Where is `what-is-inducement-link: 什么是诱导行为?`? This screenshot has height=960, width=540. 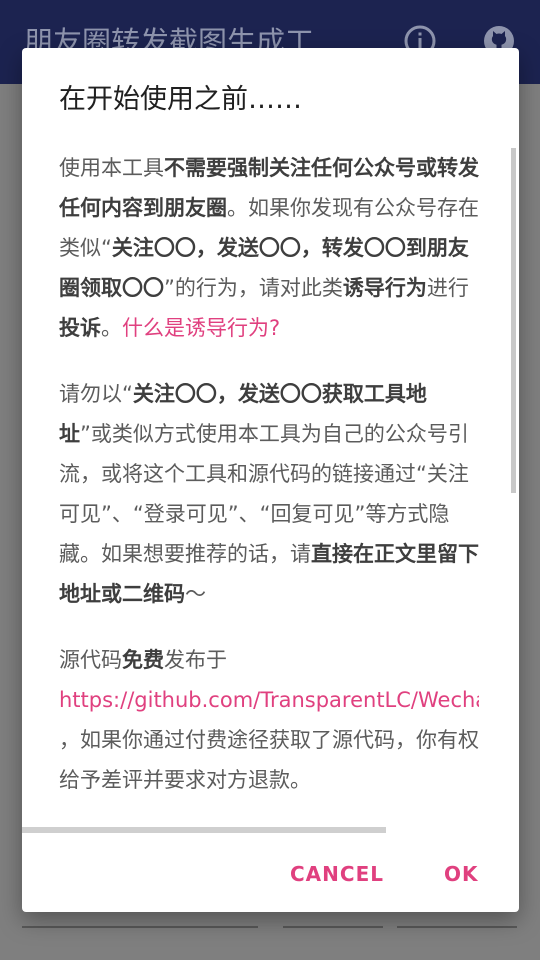 what-is-inducement-link: 什么是诱导行为? is located at coordinates (201, 328).